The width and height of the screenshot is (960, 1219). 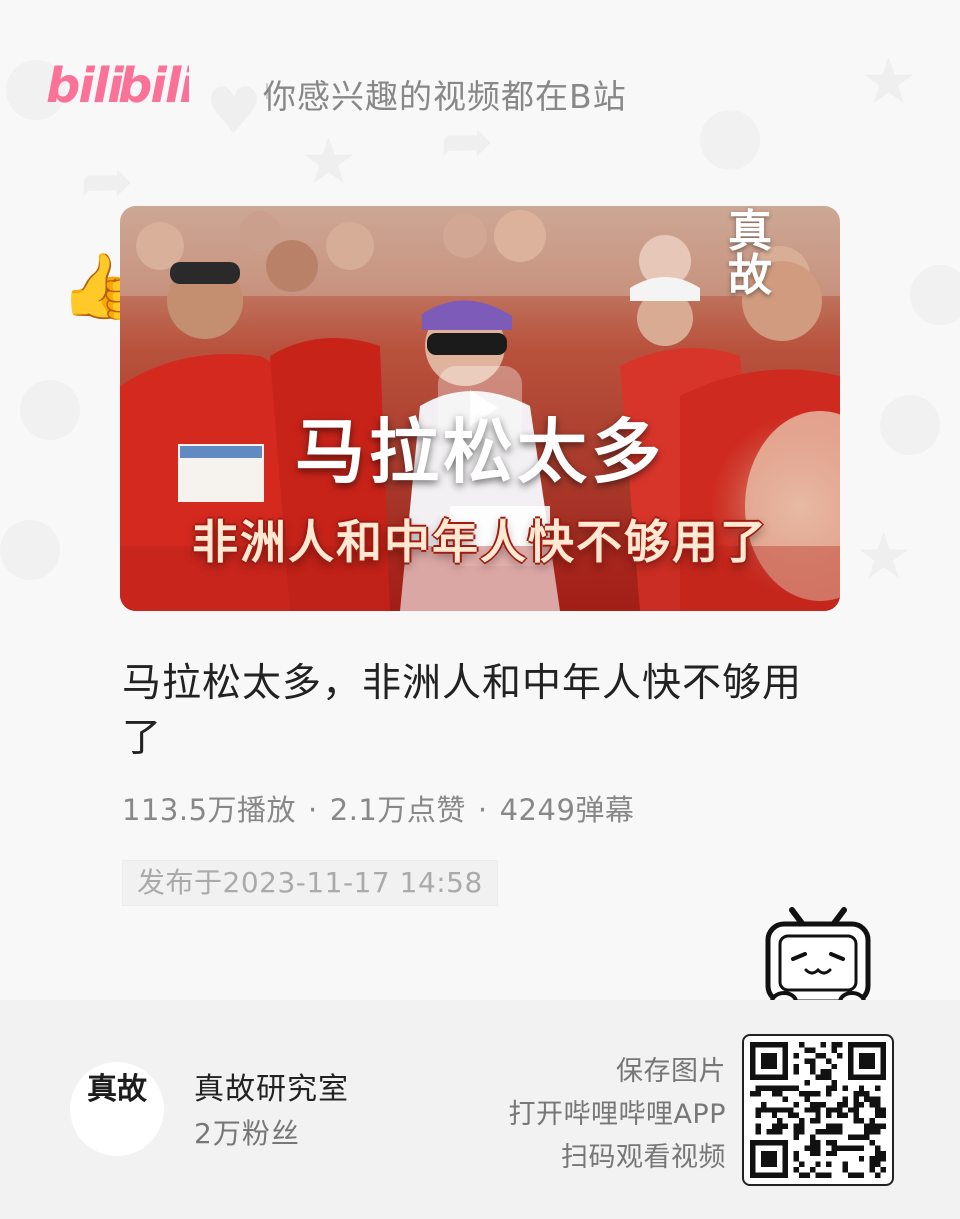 I want to click on avatar-text: 真故, so click(x=117, y=1089).